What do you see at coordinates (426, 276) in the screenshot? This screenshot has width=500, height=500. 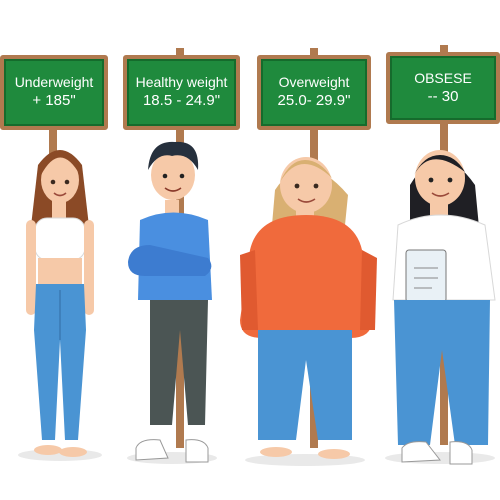 I see `clipboard-icon` at bounding box center [426, 276].